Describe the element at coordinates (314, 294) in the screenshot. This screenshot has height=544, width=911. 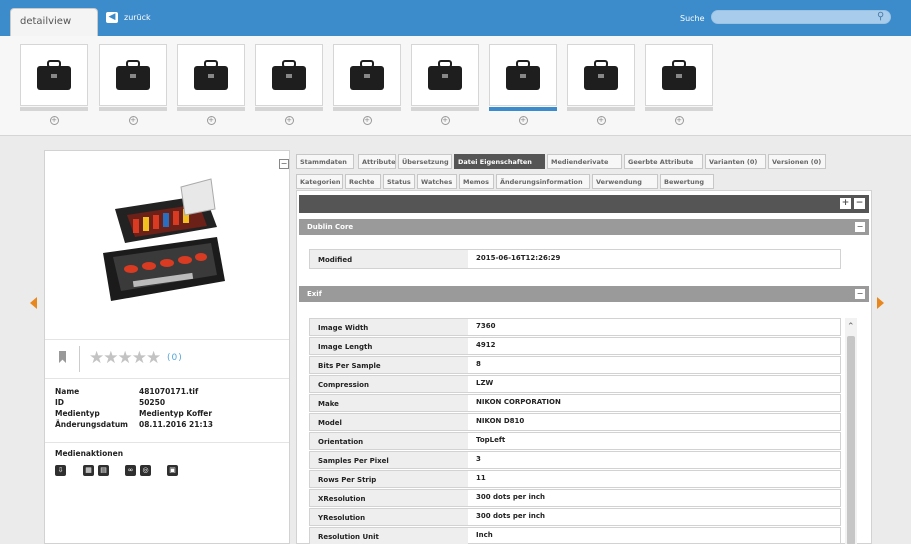
I see `exif-title: Exif` at that location.